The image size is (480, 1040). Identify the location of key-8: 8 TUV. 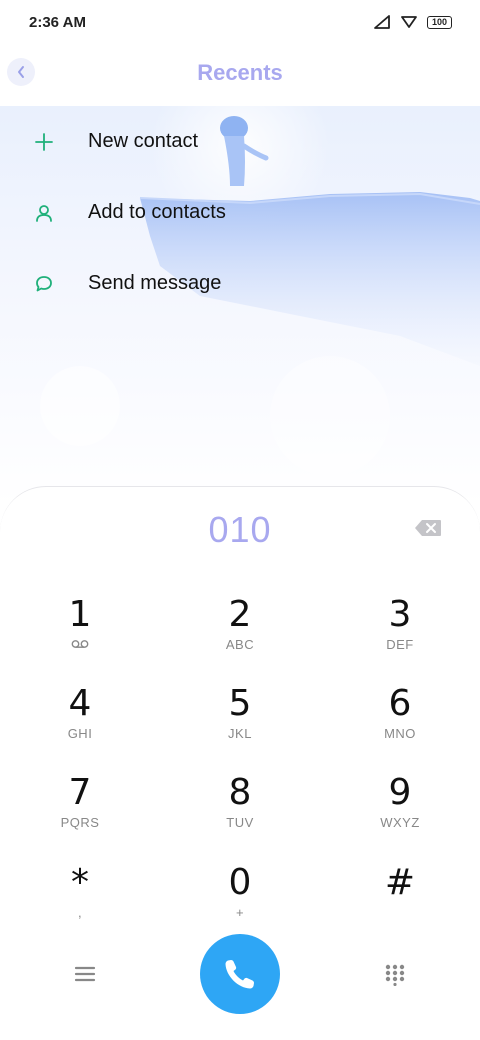
(240, 813).